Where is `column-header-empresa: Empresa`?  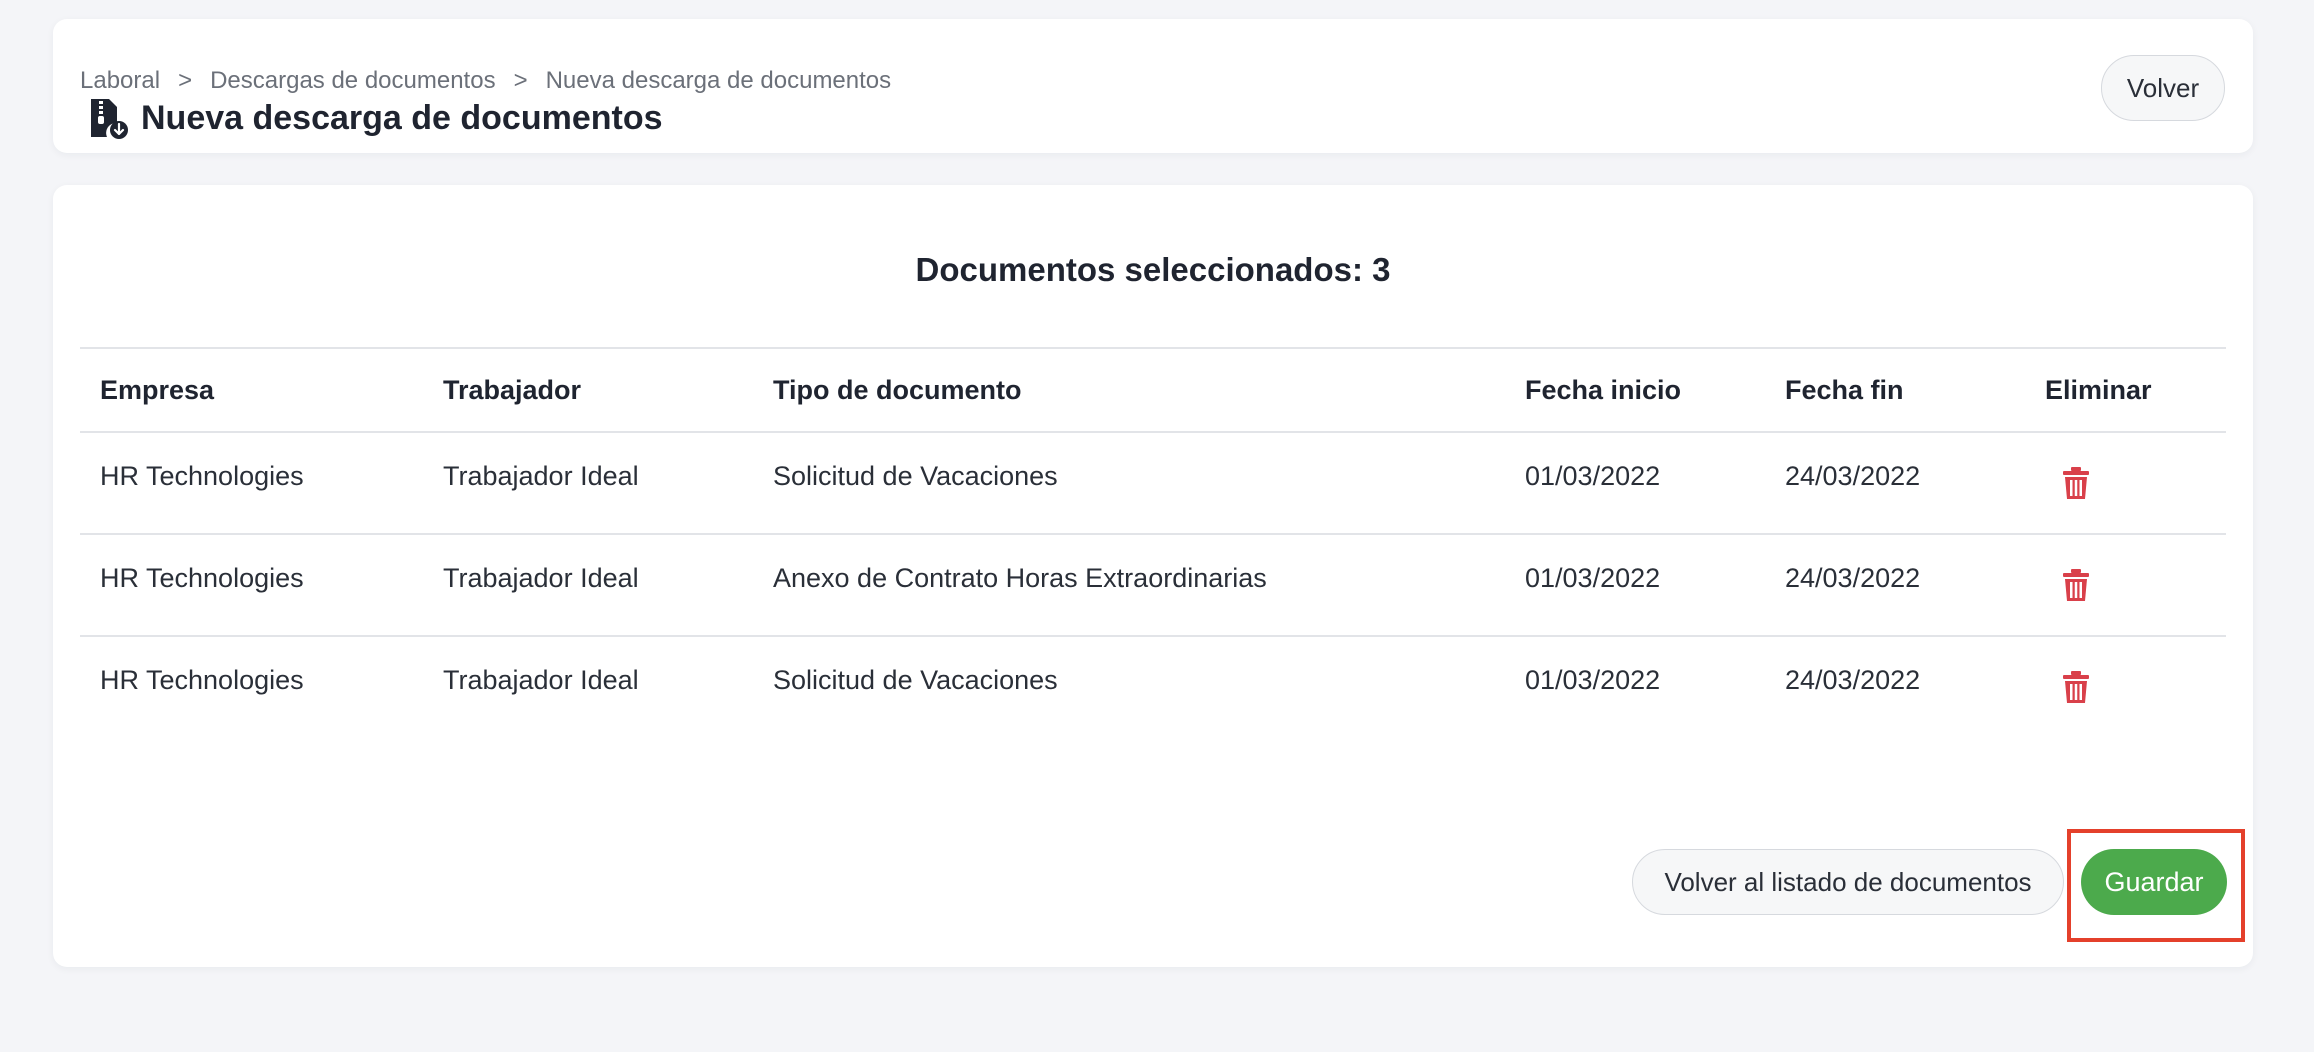 column-header-empresa: Empresa is located at coordinates (157, 389).